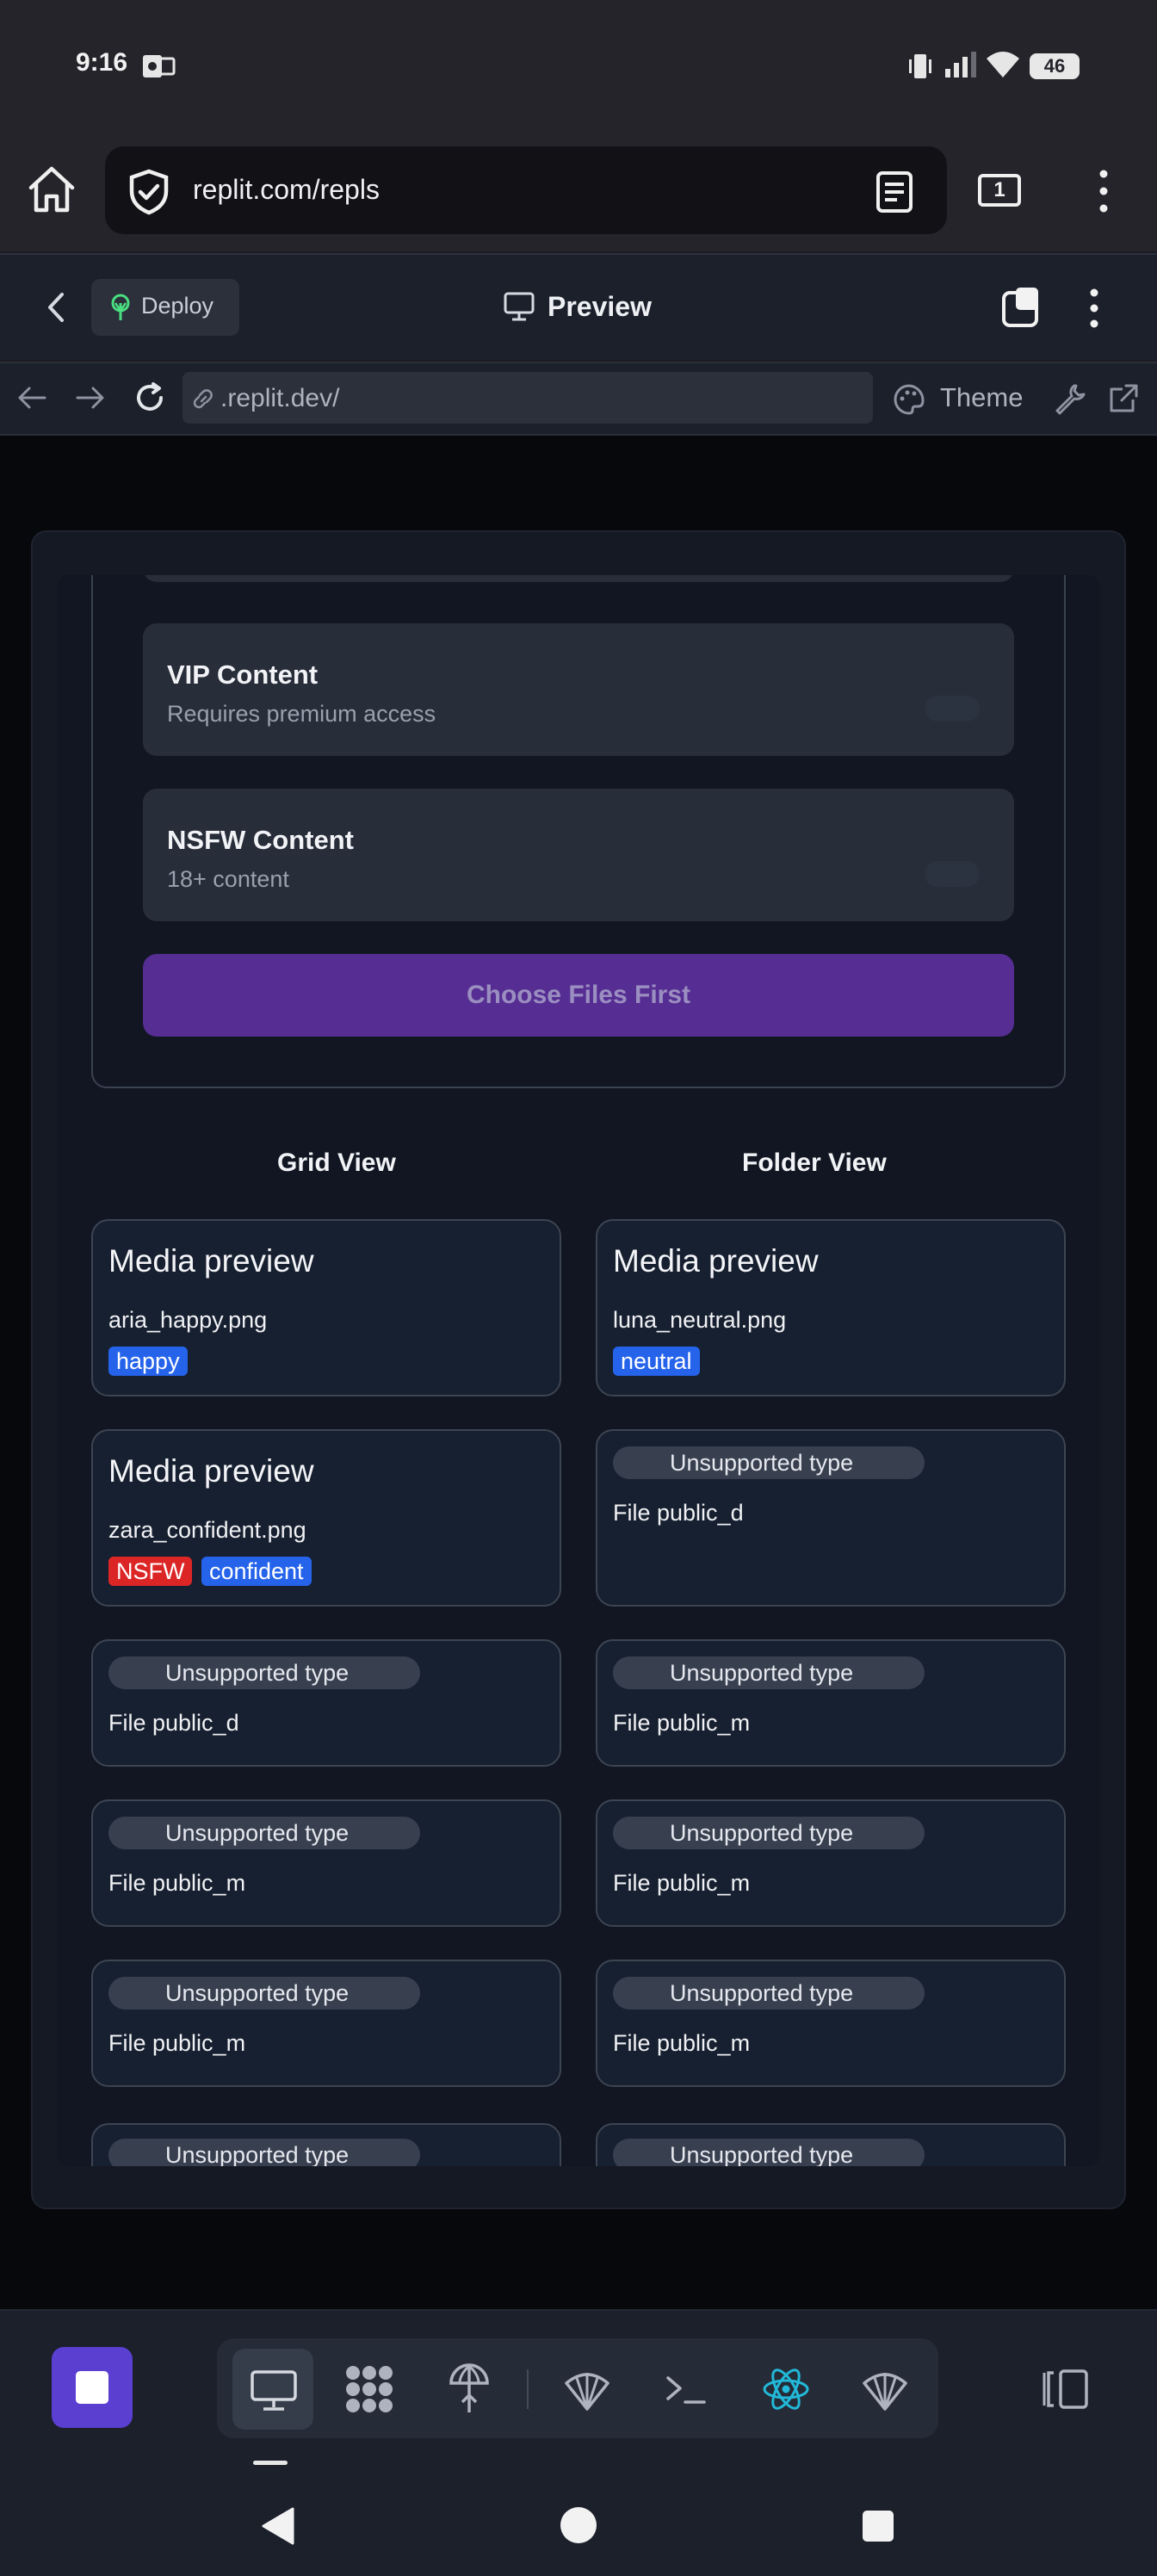 The image size is (1157, 2576). Describe the element at coordinates (686, 2390) in the screenshot. I see `terminal-icon` at that location.